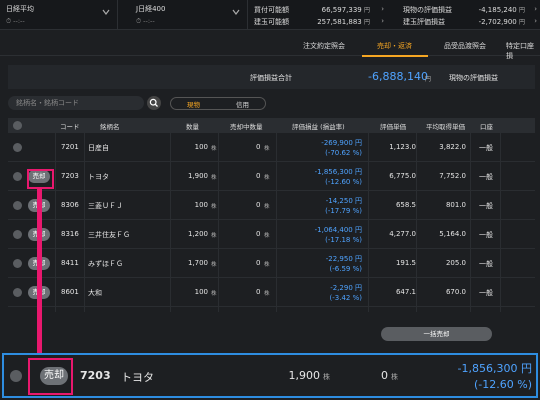 This screenshot has height=400, width=540. What do you see at coordinates (455, 263) in the screenshot?
I see `cell-avg: 205.0` at bounding box center [455, 263].